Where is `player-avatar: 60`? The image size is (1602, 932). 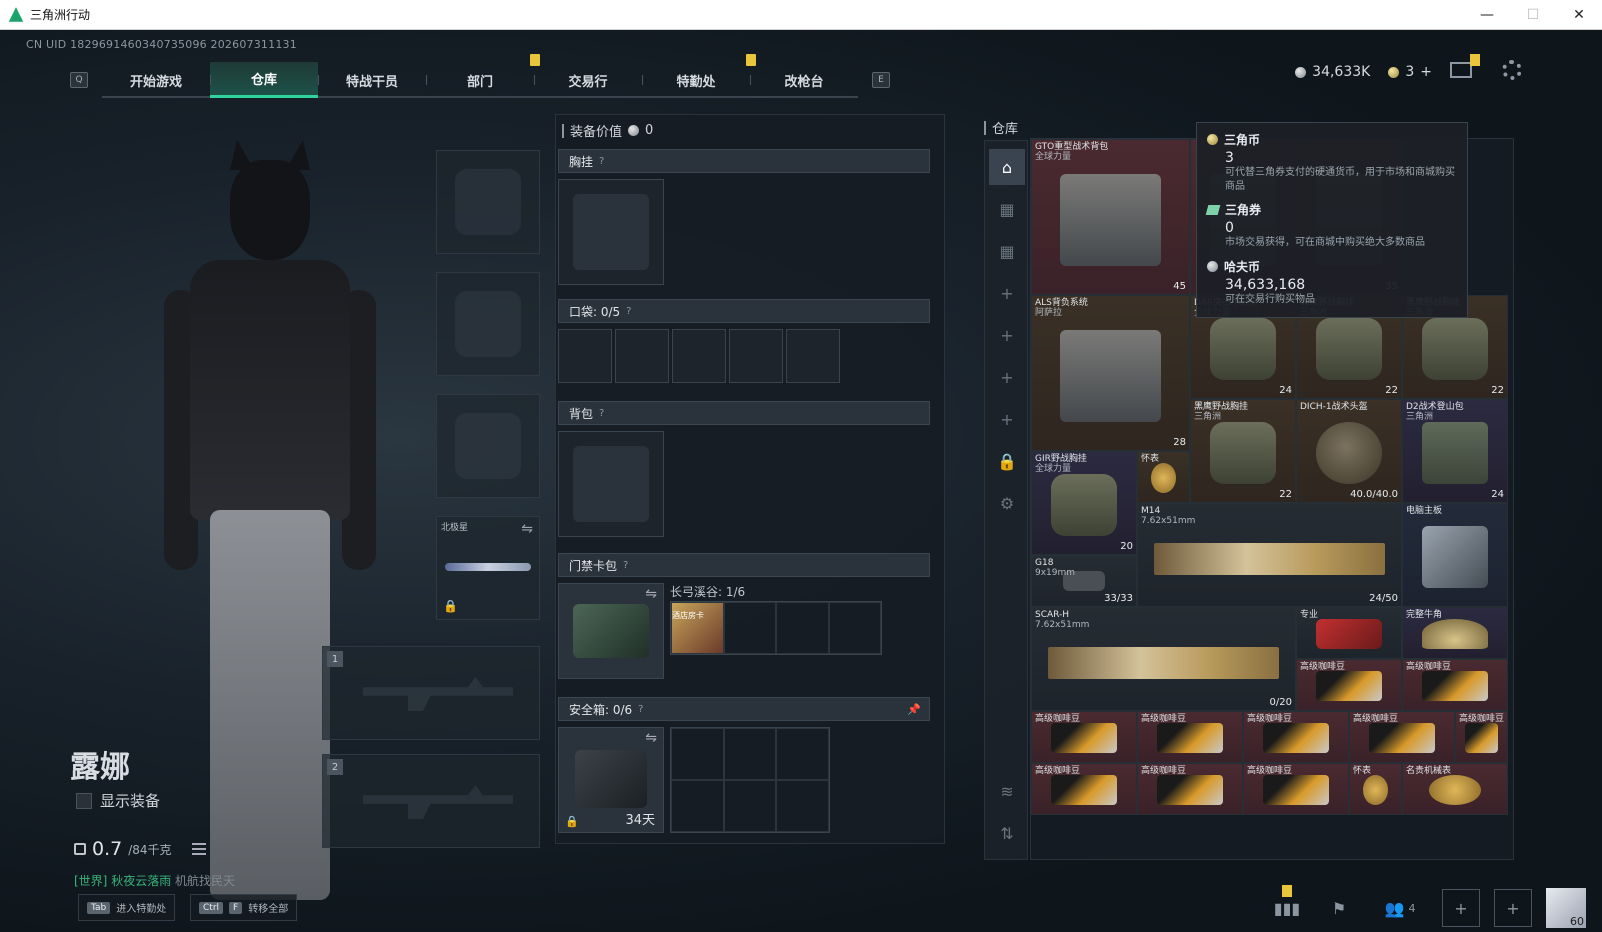
player-avatar: 60 is located at coordinates (1566, 908).